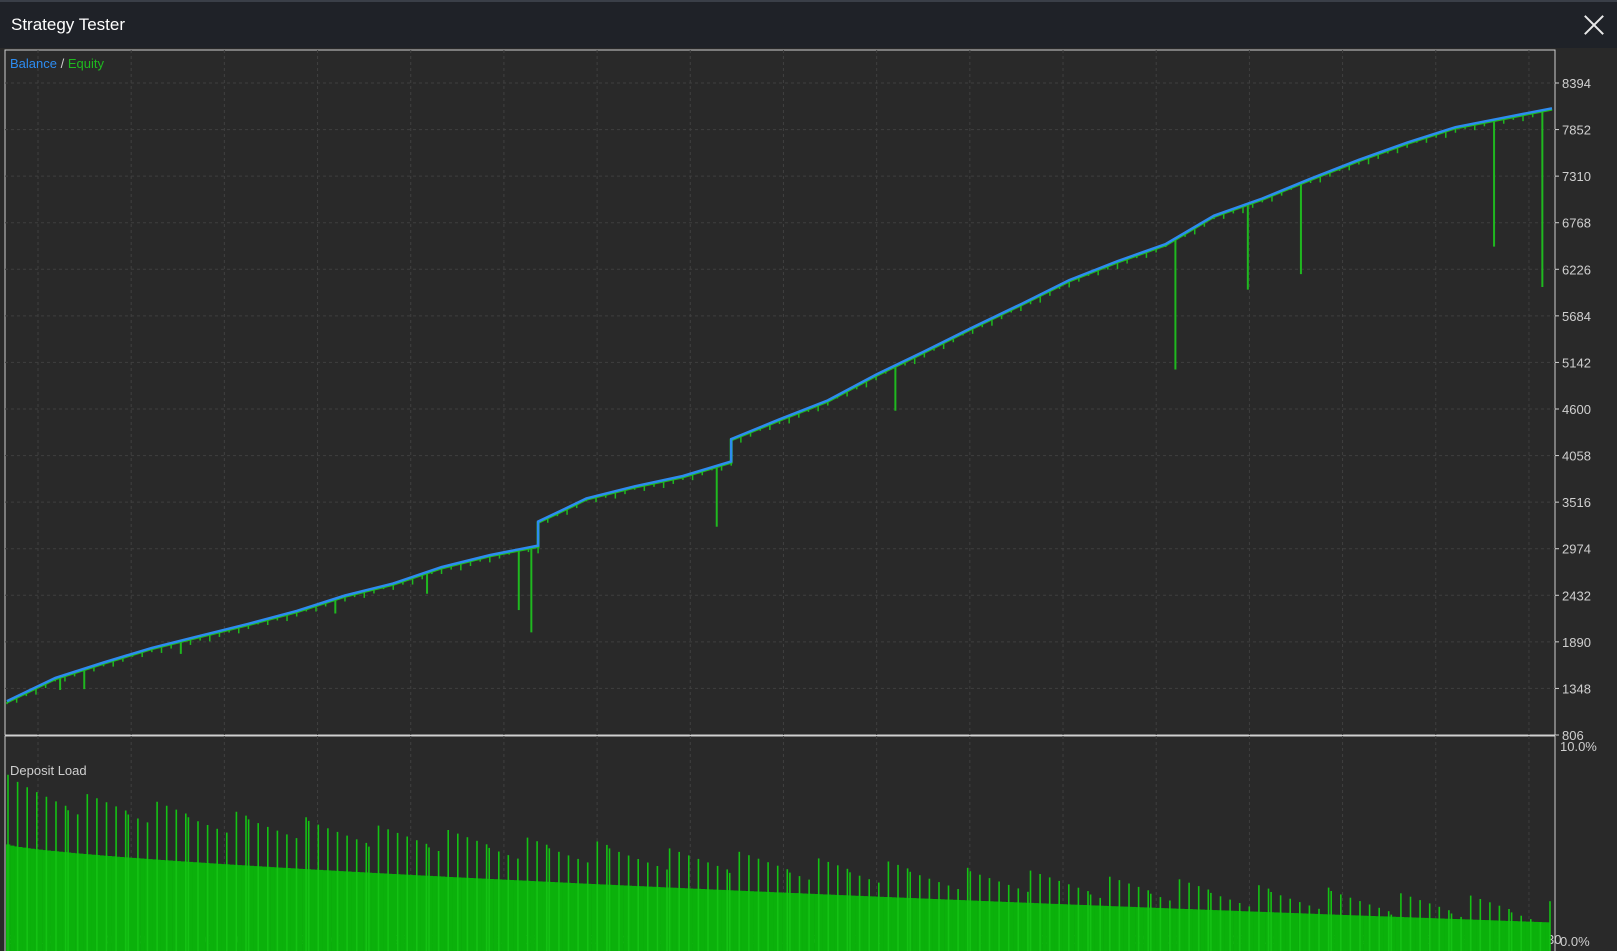 The image size is (1617, 951). Describe the element at coordinates (1576, 549) in the screenshot. I see `y-tick-label: 2974` at that location.